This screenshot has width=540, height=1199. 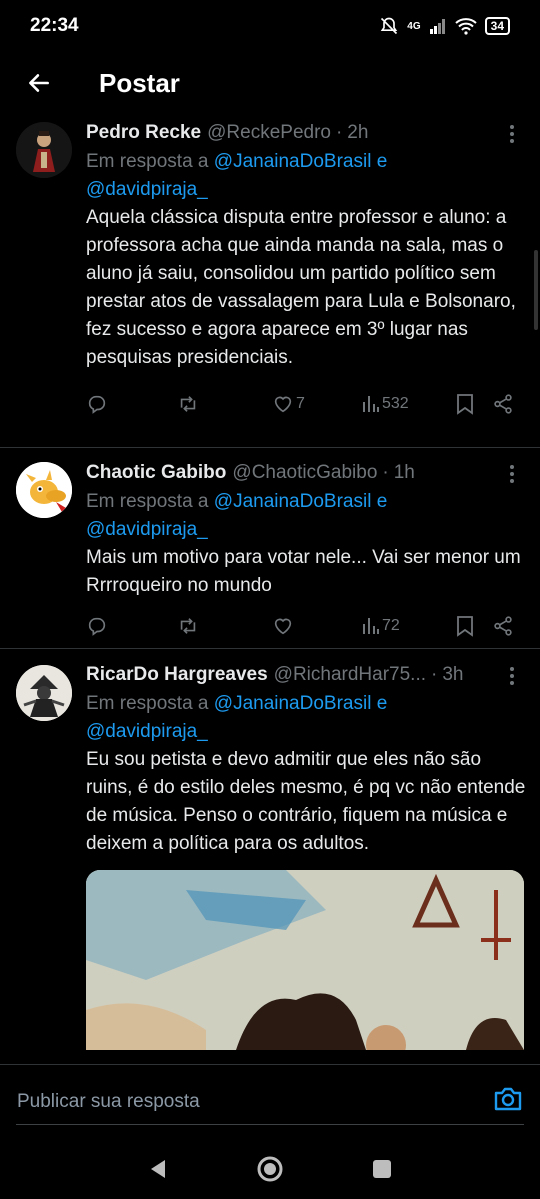 What do you see at coordinates (158, 1169) in the screenshot?
I see `nav-back-icon` at bounding box center [158, 1169].